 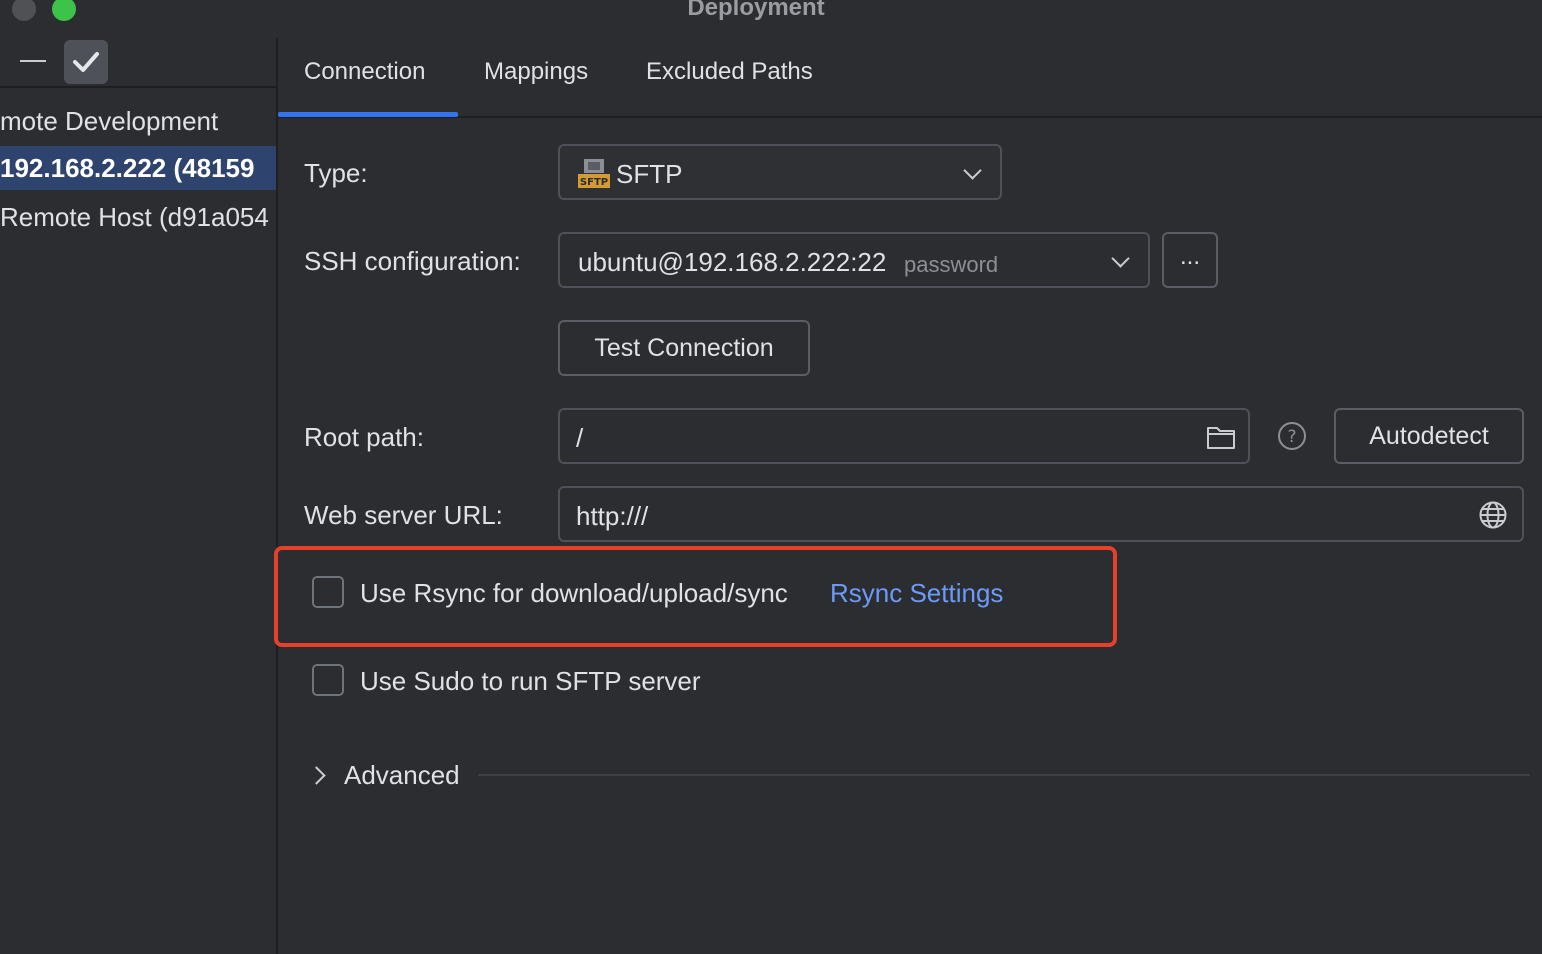 What do you see at coordinates (1493, 515) in the screenshot?
I see `globe-icon` at bounding box center [1493, 515].